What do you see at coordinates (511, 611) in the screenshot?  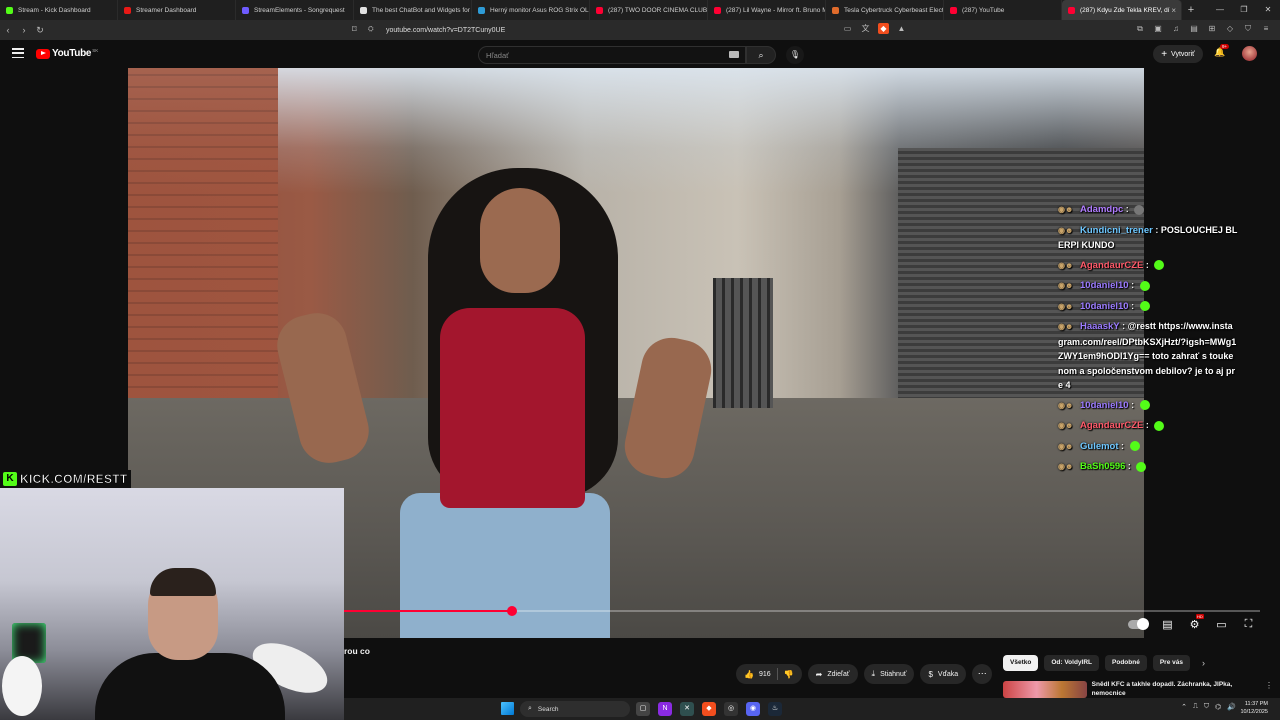 I see `scrubber-knob` at bounding box center [511, 611].